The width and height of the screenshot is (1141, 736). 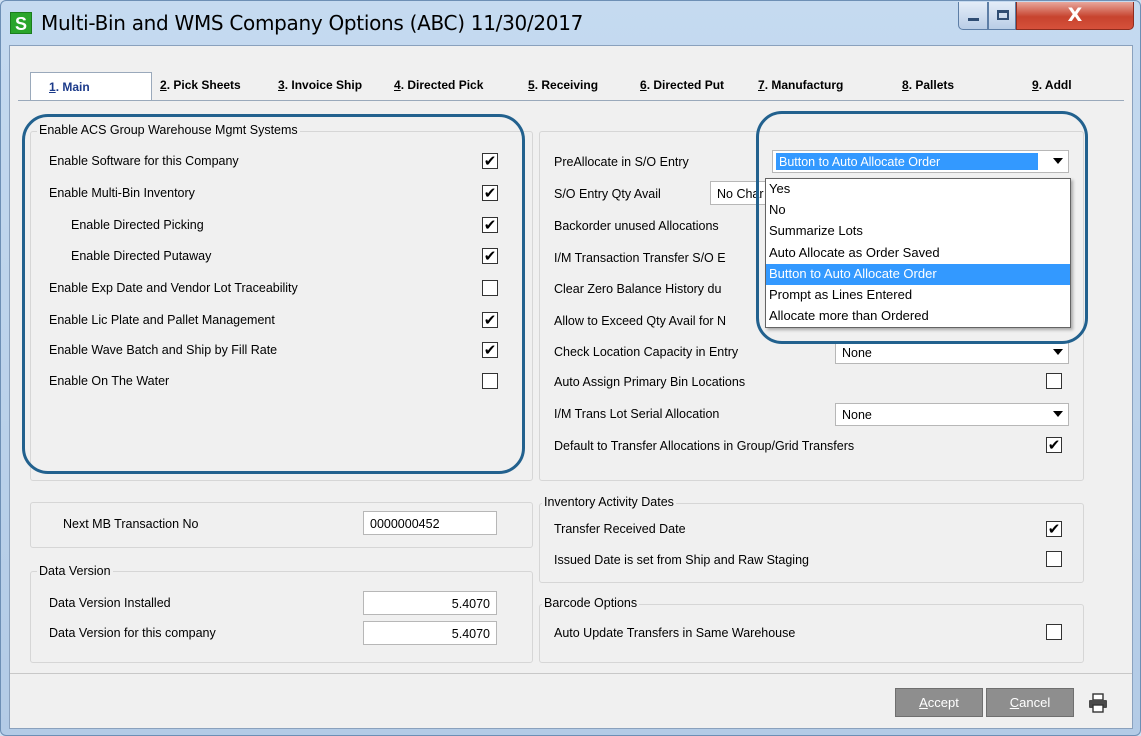 What do you see at coordinates (646, 352) in the screenshot?
I see `check-capacity-label: Check Location Capacity in Entry` at bounding box center [646, 352].